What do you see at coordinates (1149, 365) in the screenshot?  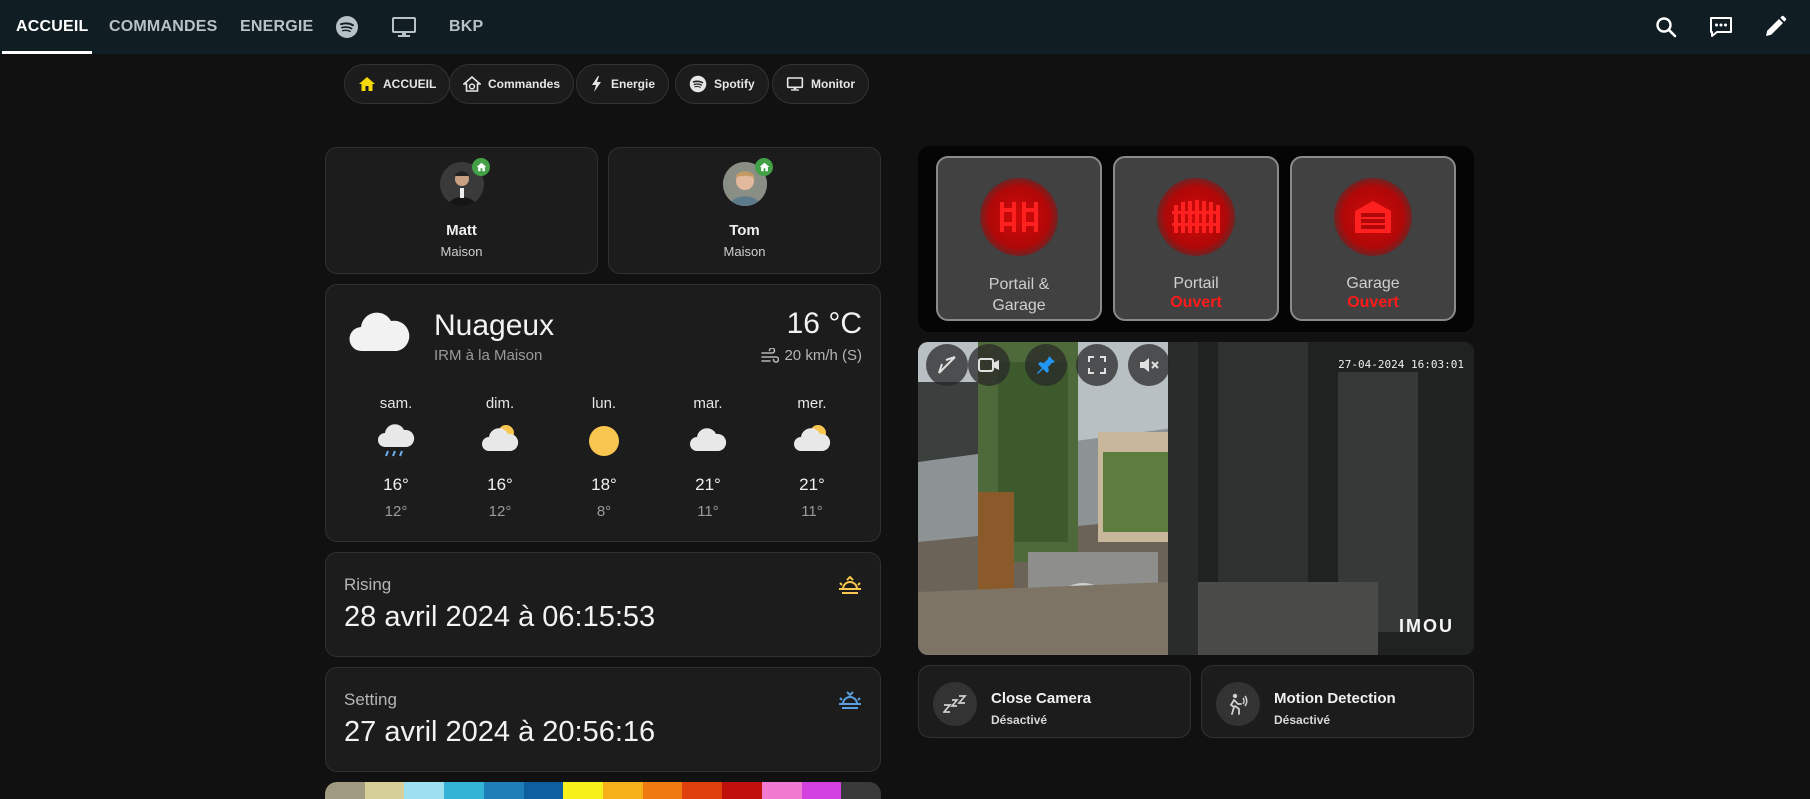 I see `mute-icon` at bounding box center [1149, 365].